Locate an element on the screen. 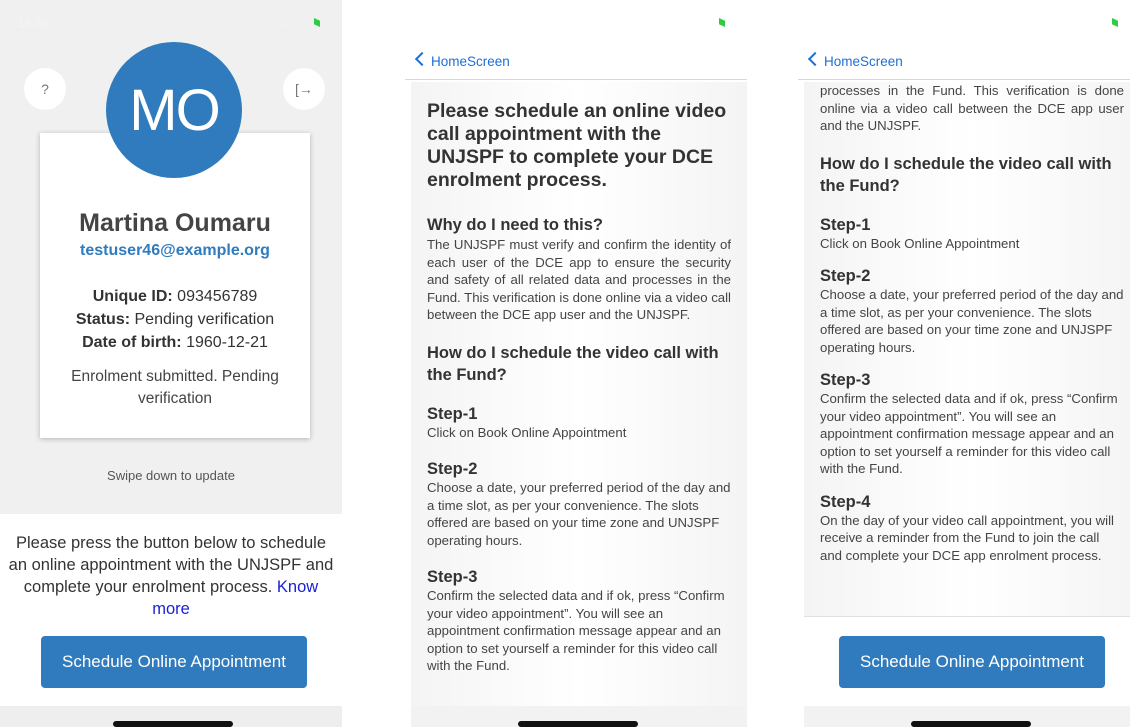 The image size is (1130, 727). step4-title: Step-4 is located at coordinates (845, 501).